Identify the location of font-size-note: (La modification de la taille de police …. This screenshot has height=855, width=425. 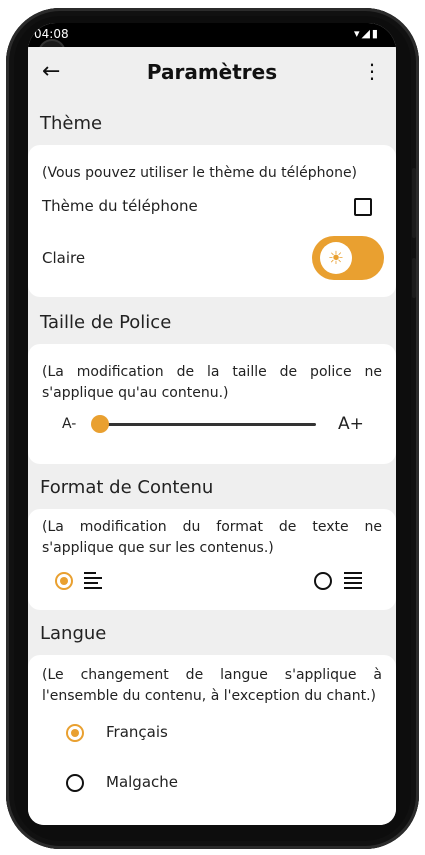
(212, 382).